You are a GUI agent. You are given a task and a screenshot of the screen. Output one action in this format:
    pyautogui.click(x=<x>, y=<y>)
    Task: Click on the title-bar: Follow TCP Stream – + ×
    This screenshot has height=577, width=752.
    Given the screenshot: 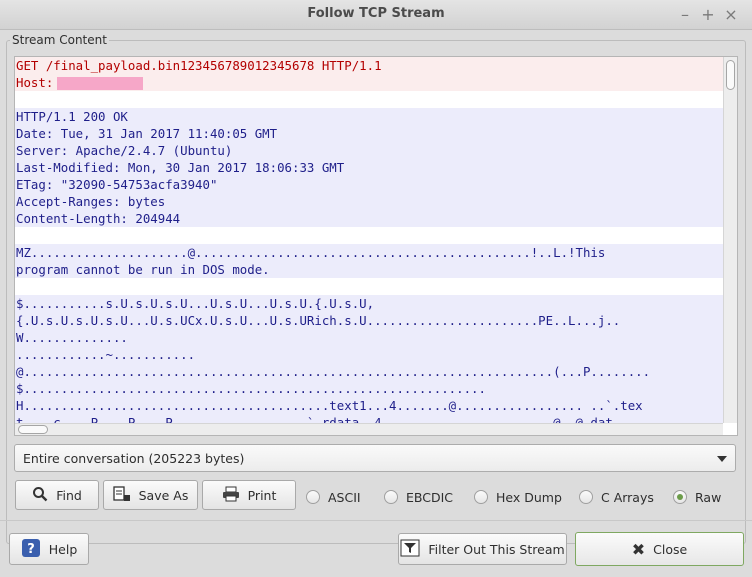 What is the action you would take?
    pyautogui.click(x=376, y=15)
    